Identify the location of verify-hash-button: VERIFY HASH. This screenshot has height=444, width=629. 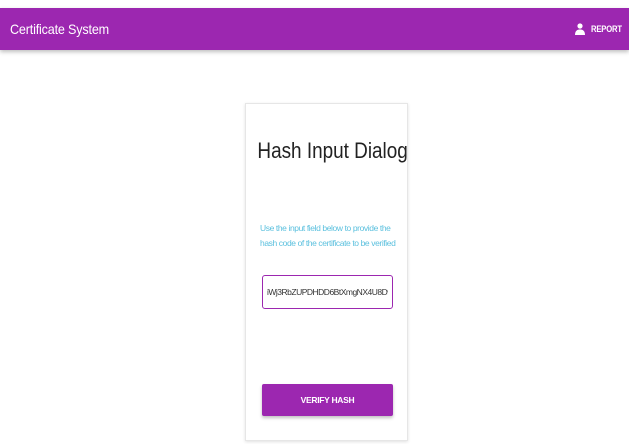
(327, 400).